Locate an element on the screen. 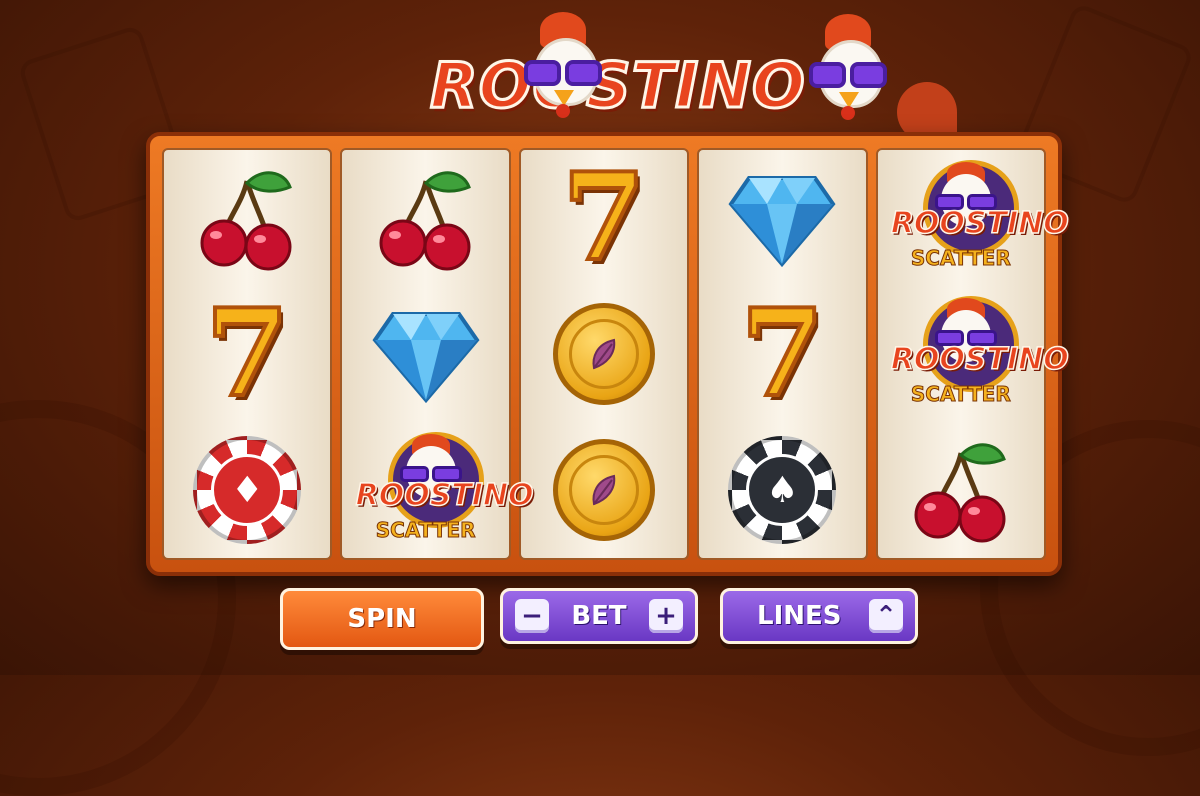 The height and width of the screenshot is (796, 1200). logo-title: ROOSTINO is located at coordinates (618, 85).